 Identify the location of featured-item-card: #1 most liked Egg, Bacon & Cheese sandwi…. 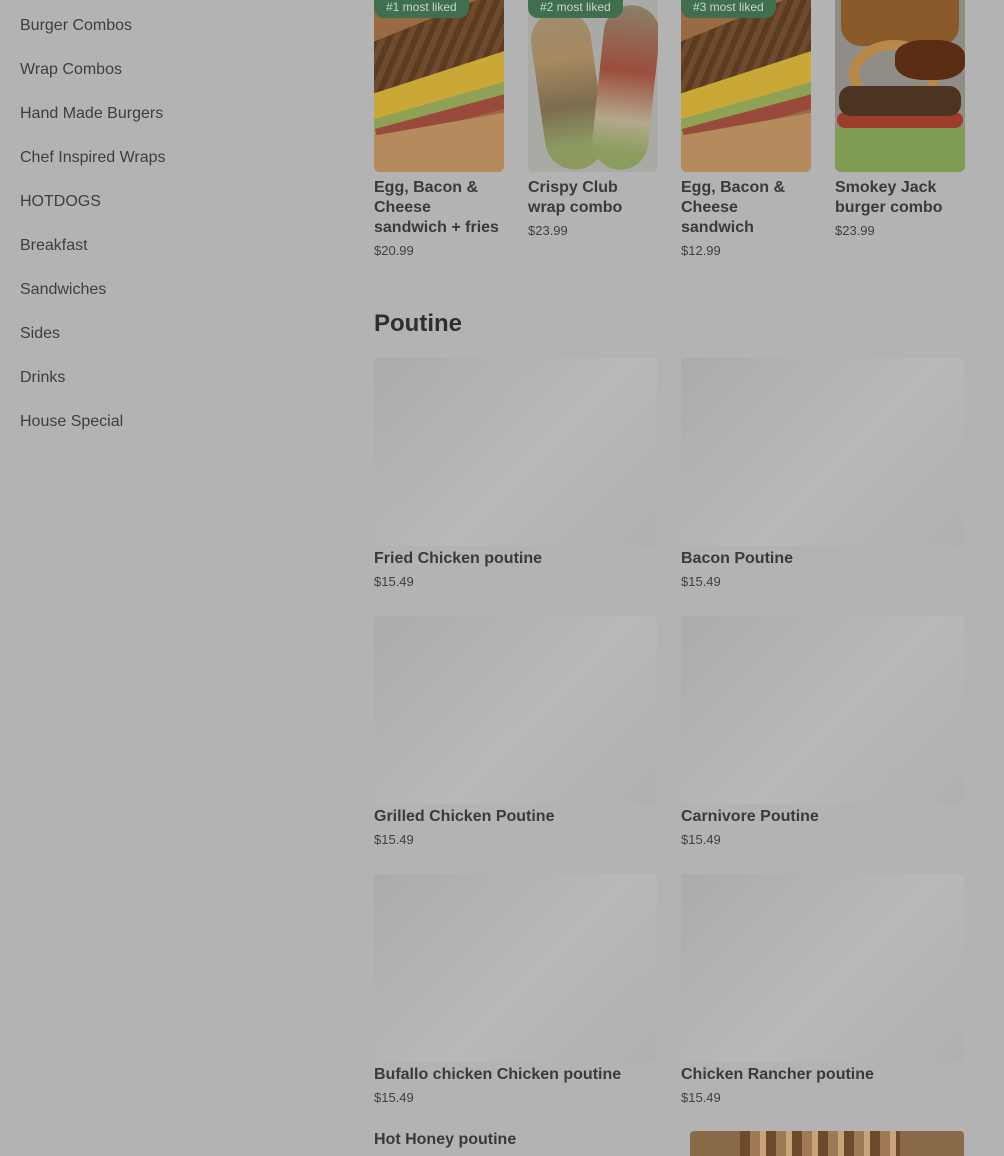
(439, 129).